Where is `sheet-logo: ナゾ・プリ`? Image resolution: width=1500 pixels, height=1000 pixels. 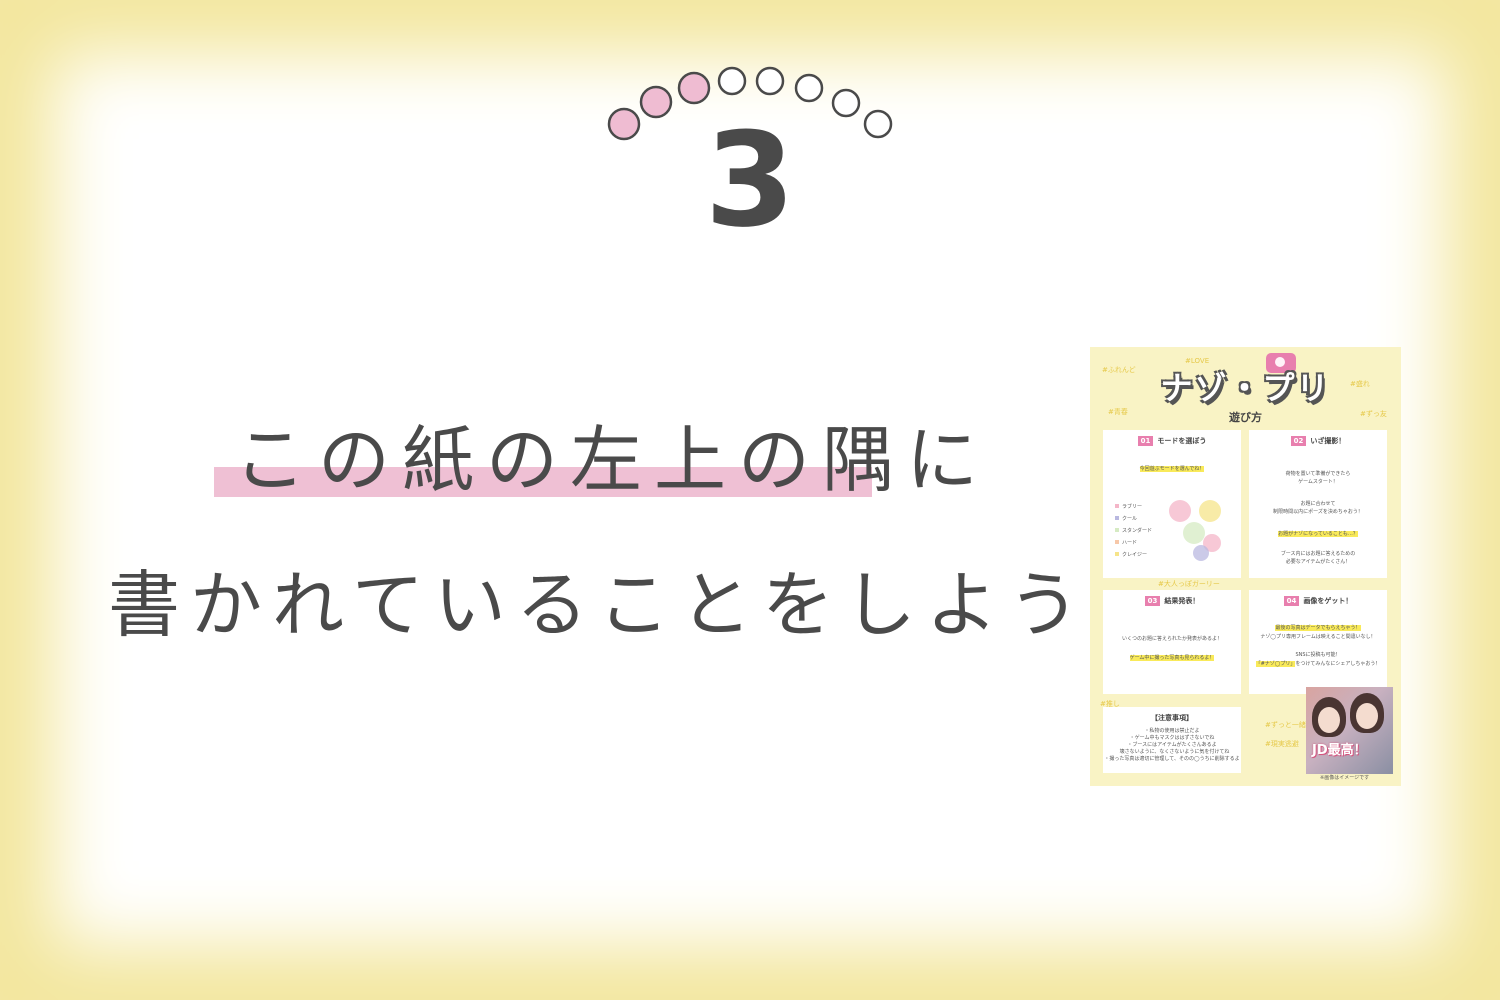 sheet-logo: ナゾ・プリ is located at coordinates (1245, 388).